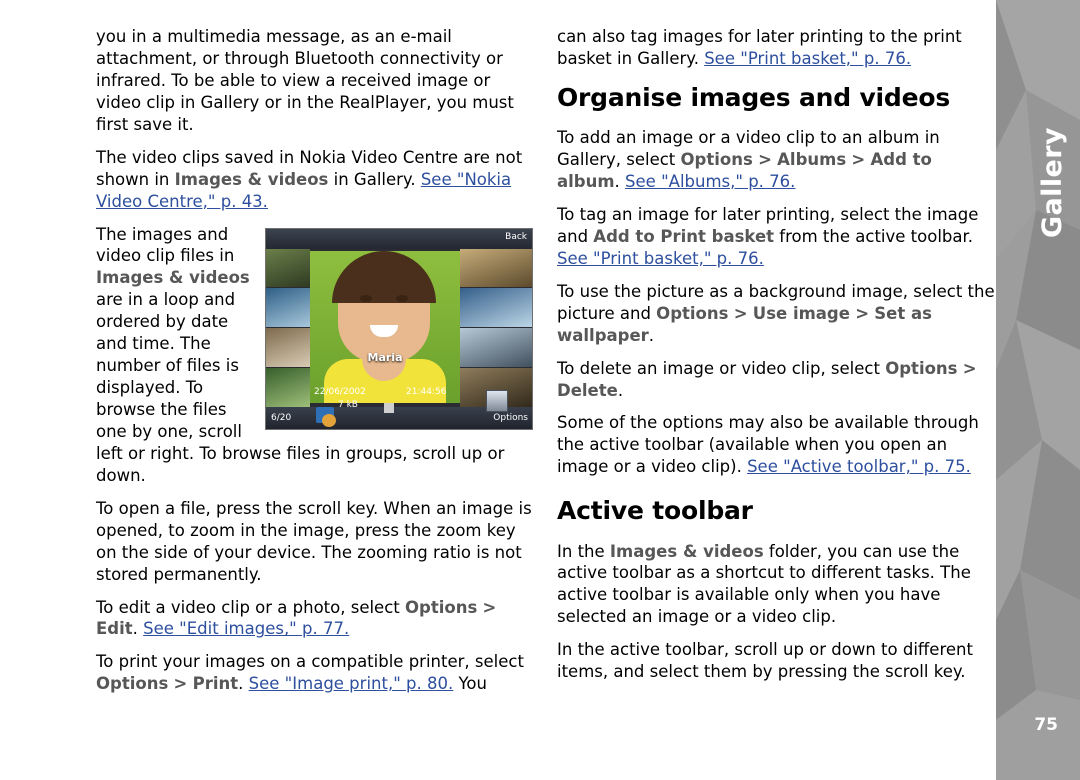 The width and height of the screenshot is (1080, 780). I want to click on text-run: To delete an image or video clip, select, so click(721, 368).